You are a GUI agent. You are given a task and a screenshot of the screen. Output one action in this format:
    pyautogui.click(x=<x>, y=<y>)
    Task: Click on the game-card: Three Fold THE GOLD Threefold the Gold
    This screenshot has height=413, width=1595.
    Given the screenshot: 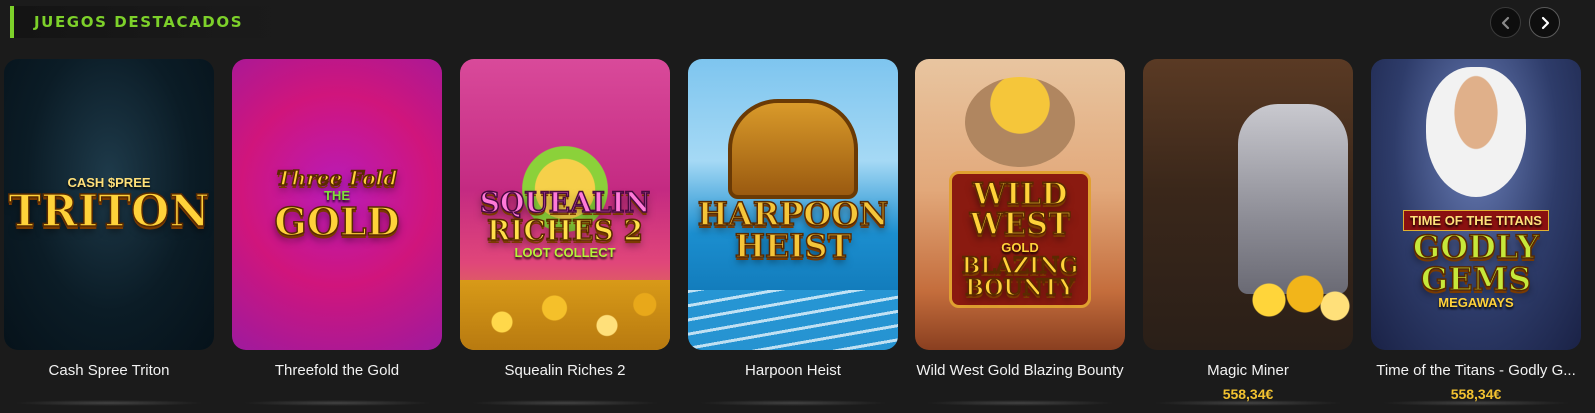 What is the action you would take?
    pyautogui.click(x=337, y=219)
    